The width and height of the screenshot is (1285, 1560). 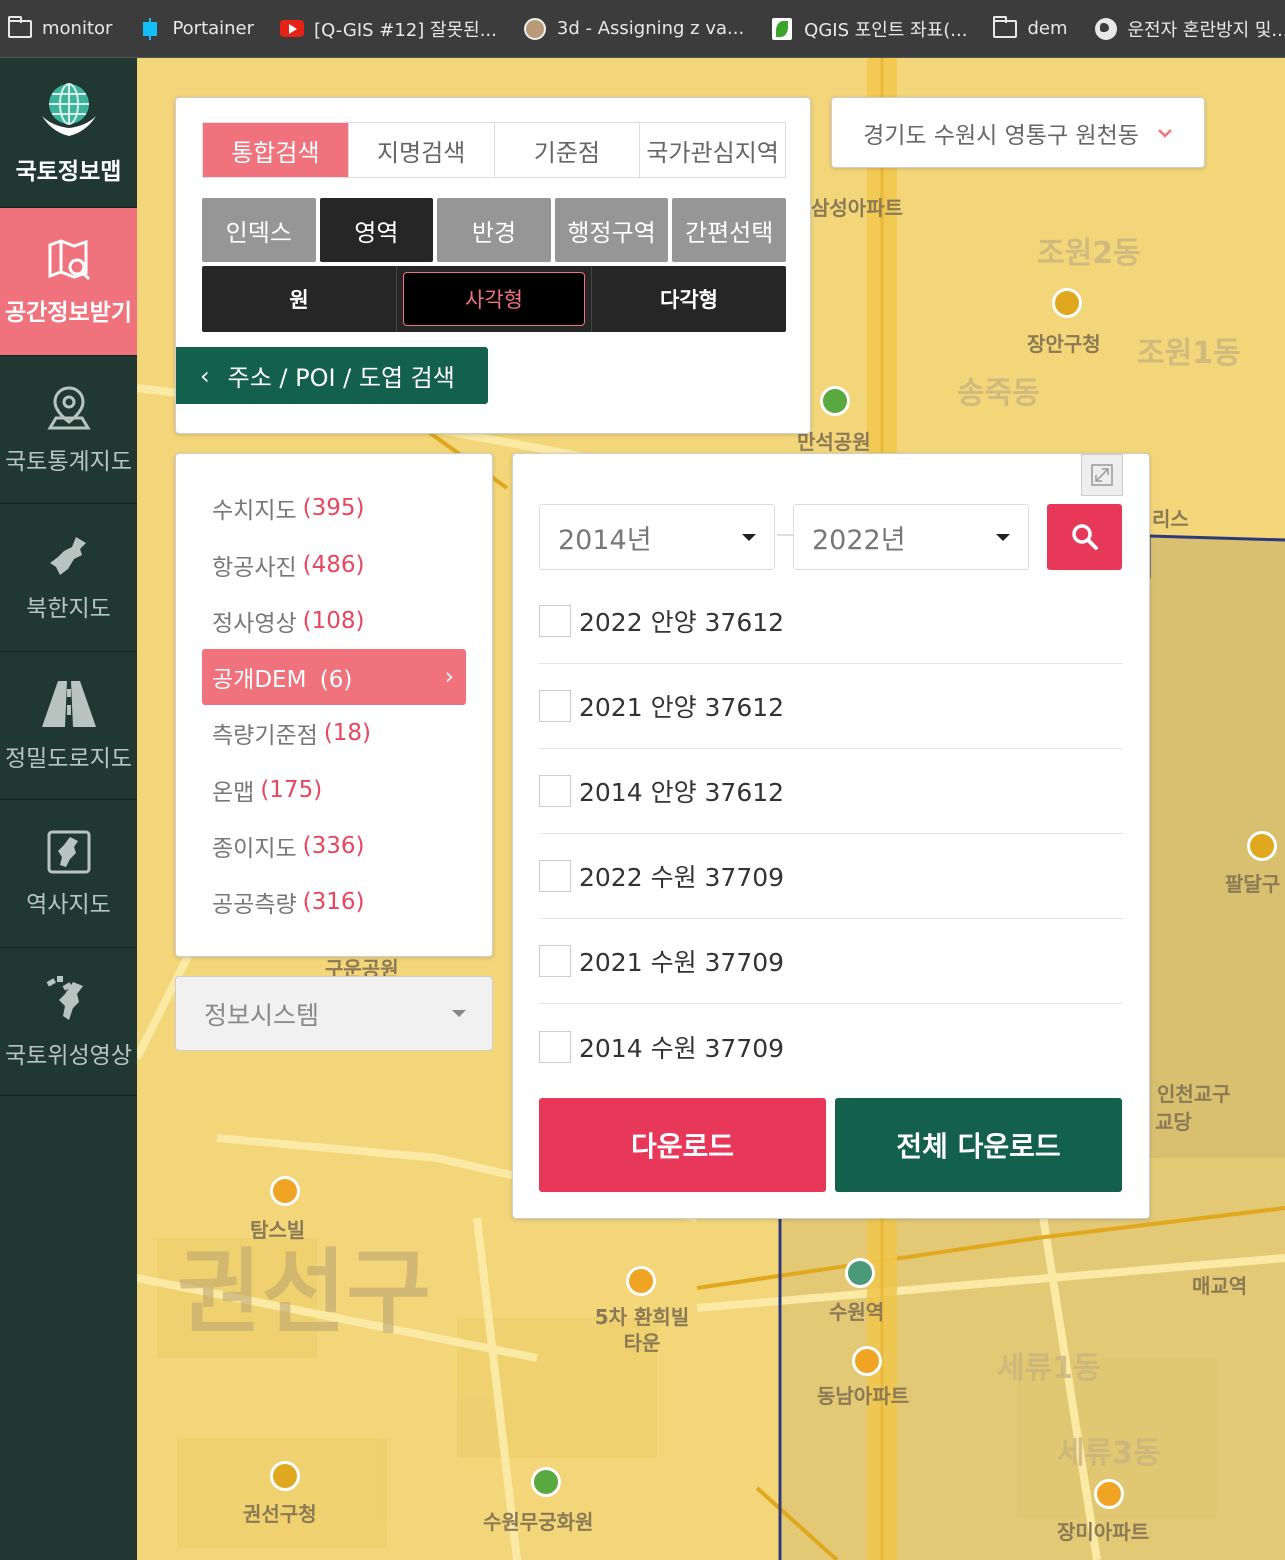 What do you see at coordinates (689, 299) in the screenshot?
I see `shape-polygon-button: 다각형` at bounding box center [689, 299].